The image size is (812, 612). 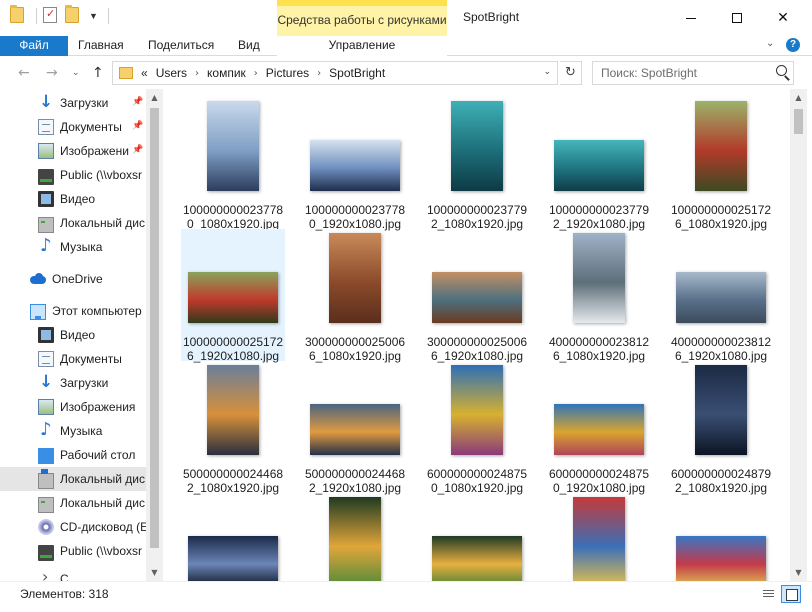 What do you see at coordinates (73, 103) in the screenshot?
I see `sidebar-item: Загрузки 📌` at bounding box center [73, 103].